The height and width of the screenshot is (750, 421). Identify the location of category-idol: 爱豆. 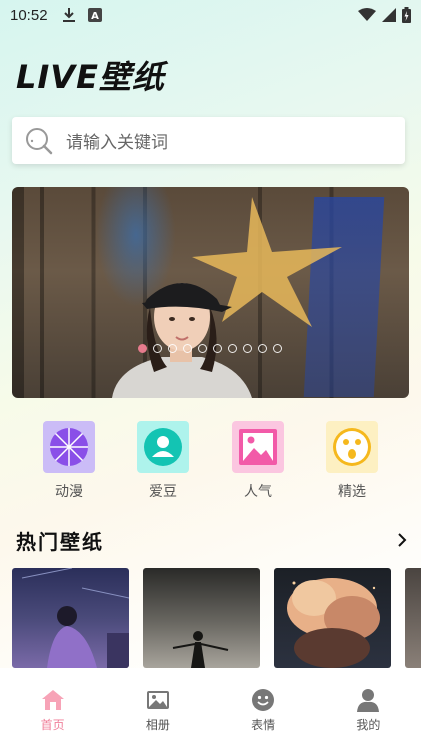
(163, 461).